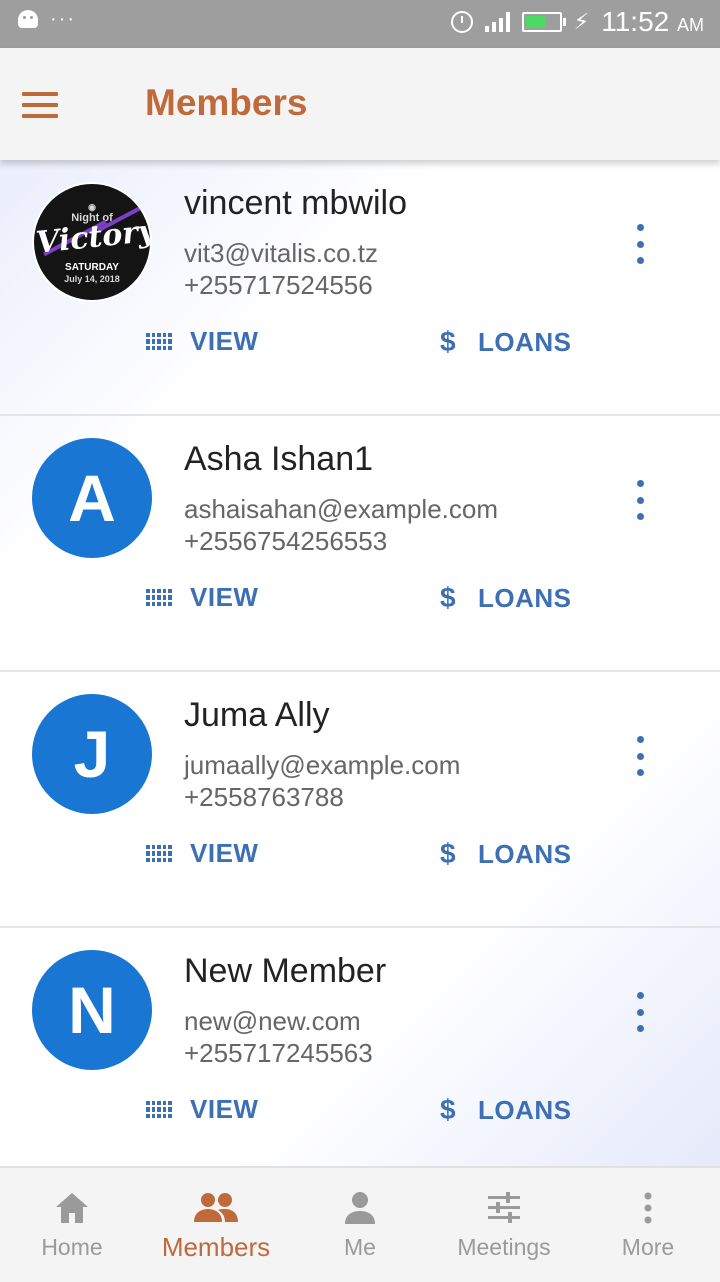  I want to click on charging-icon: ⚡︎, so click(581, 21).